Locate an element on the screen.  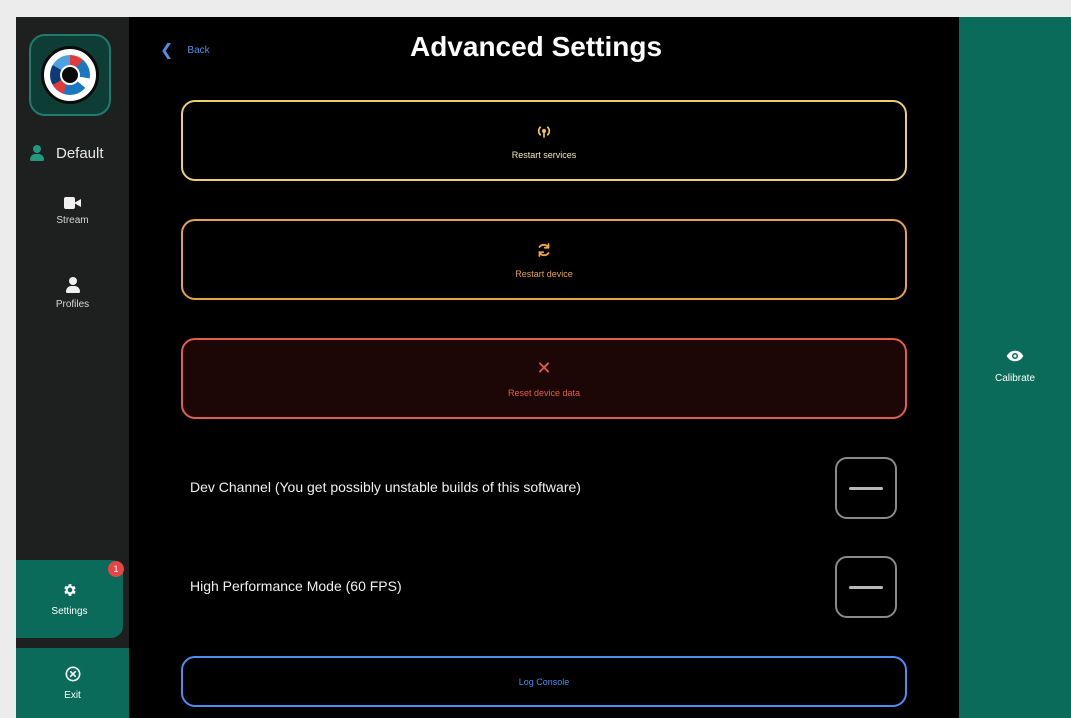
log-console-button: Log Console is located at coordinates (544, 681).